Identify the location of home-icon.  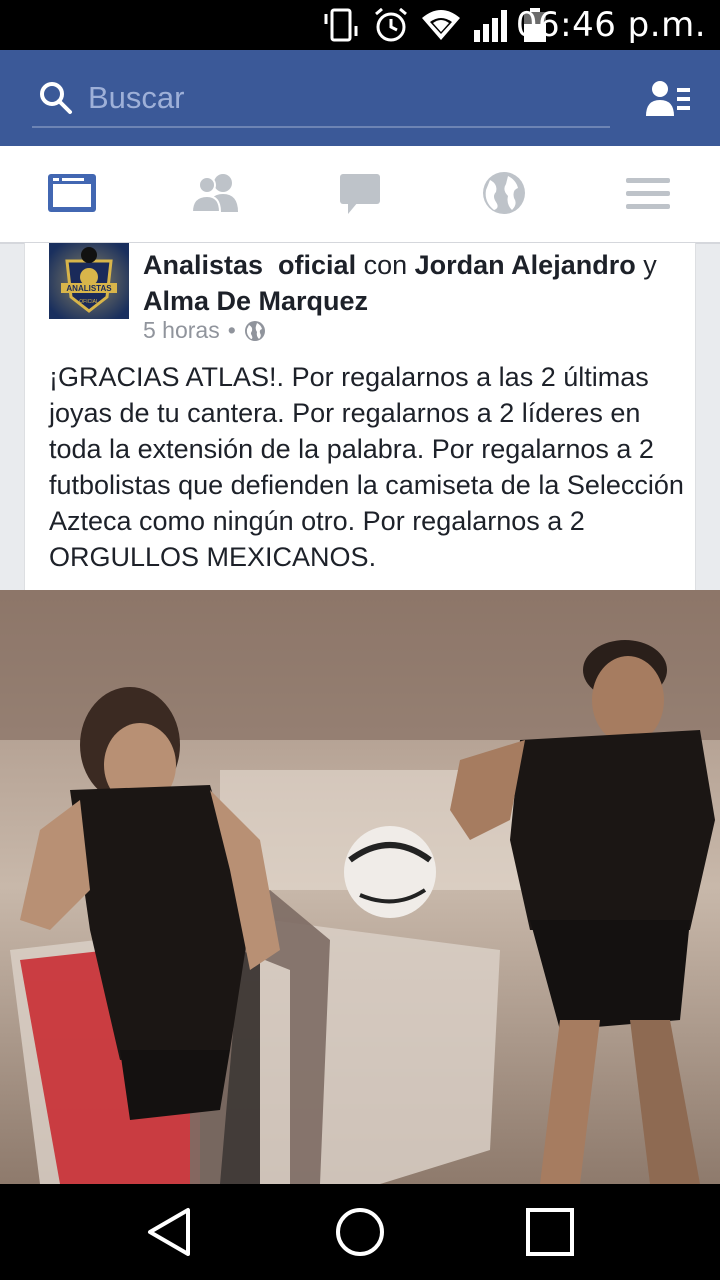
(360, 1232).